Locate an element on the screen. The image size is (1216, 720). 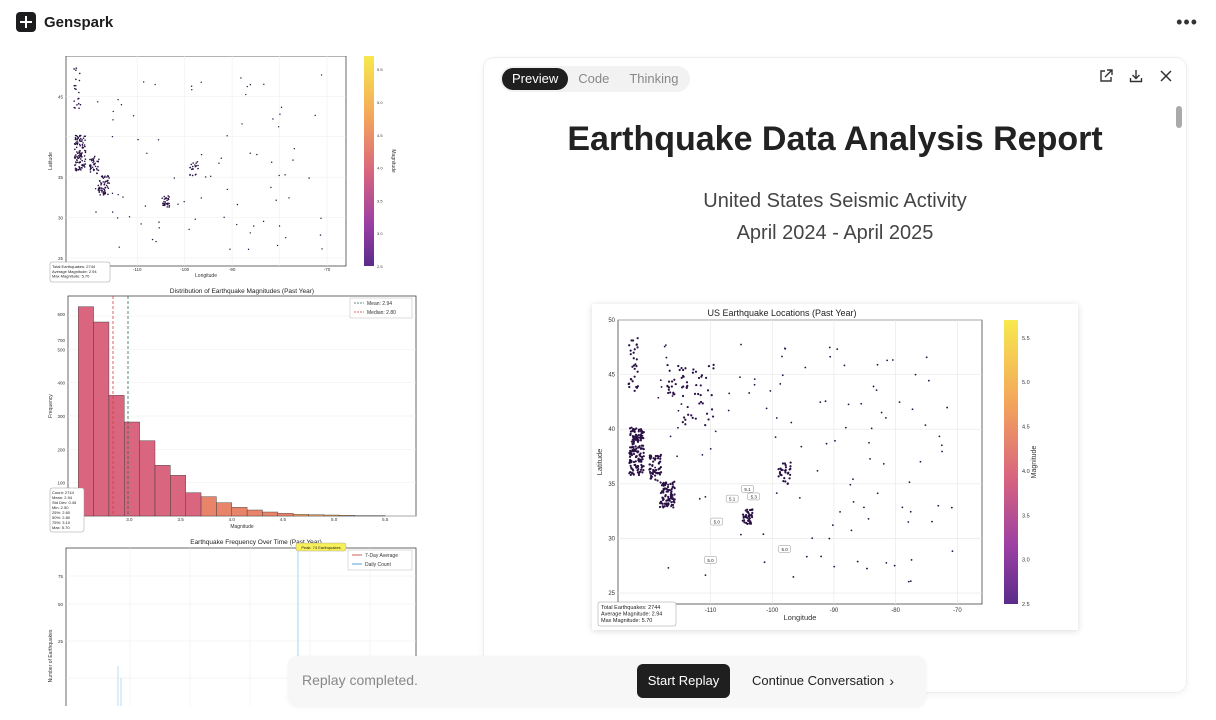
tab-code: Code is located at coordinates (593, 79).